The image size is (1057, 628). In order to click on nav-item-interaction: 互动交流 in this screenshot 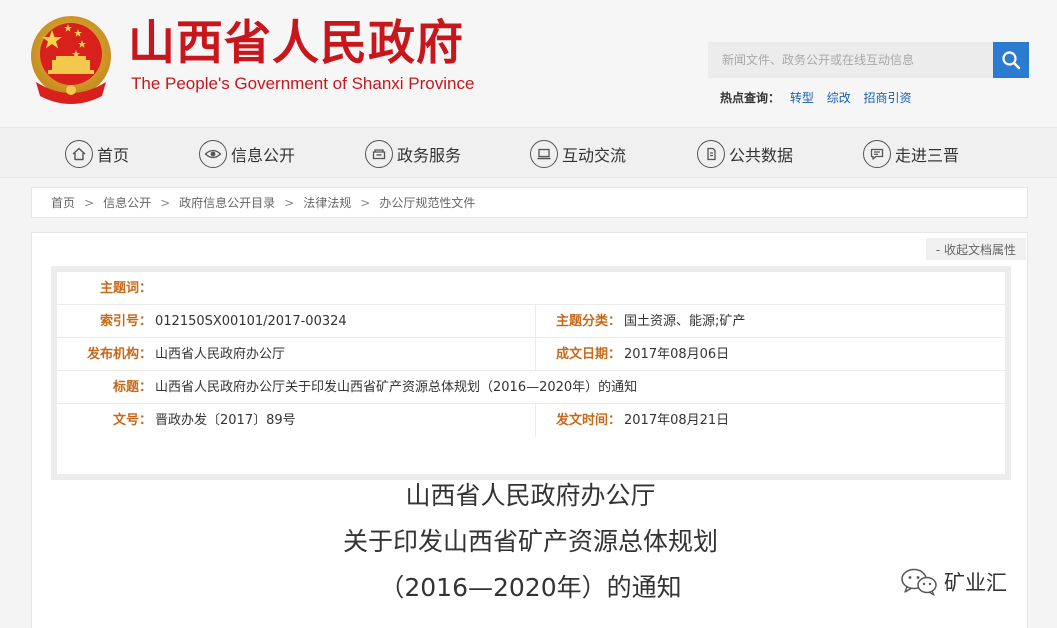, I will do `click(578, 154)`.